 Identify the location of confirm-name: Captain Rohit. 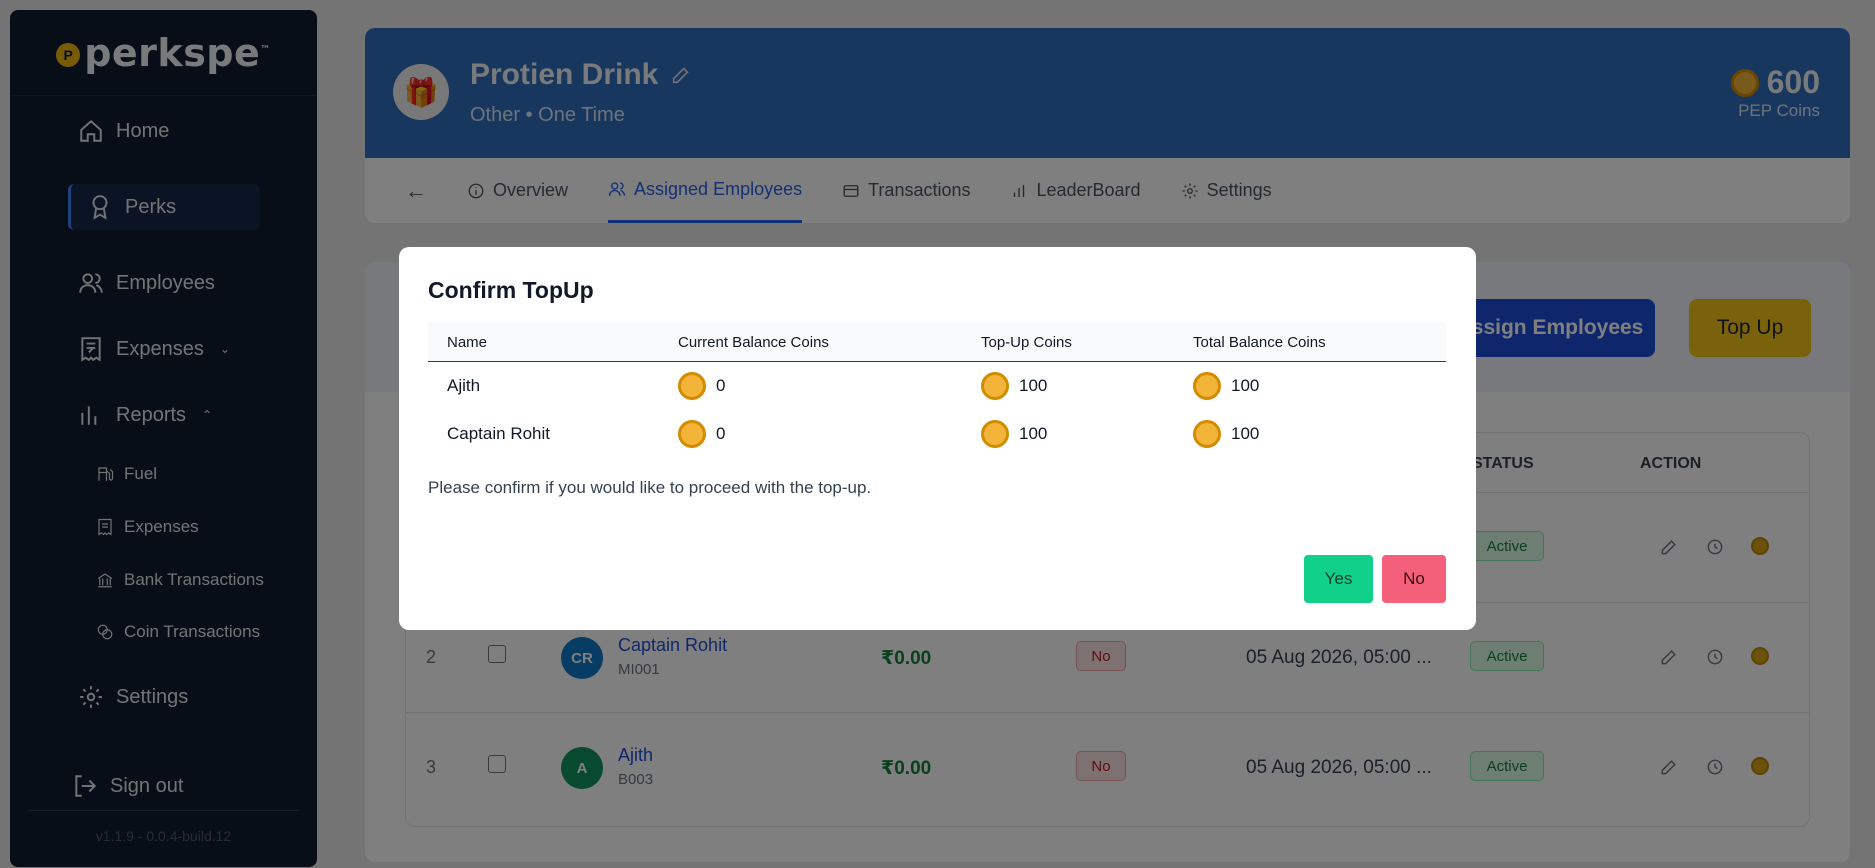
(499, 433).